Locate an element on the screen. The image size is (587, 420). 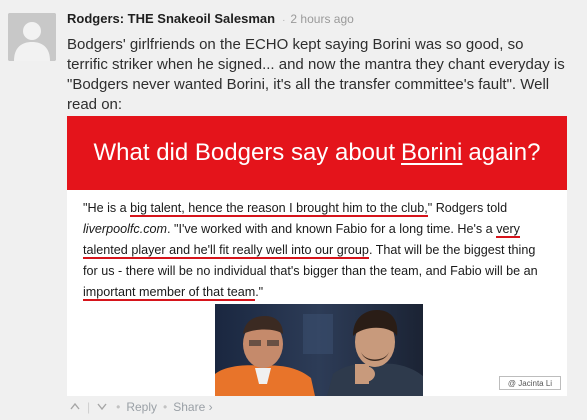
share-button: Share › is located at coordinates (192, 407).